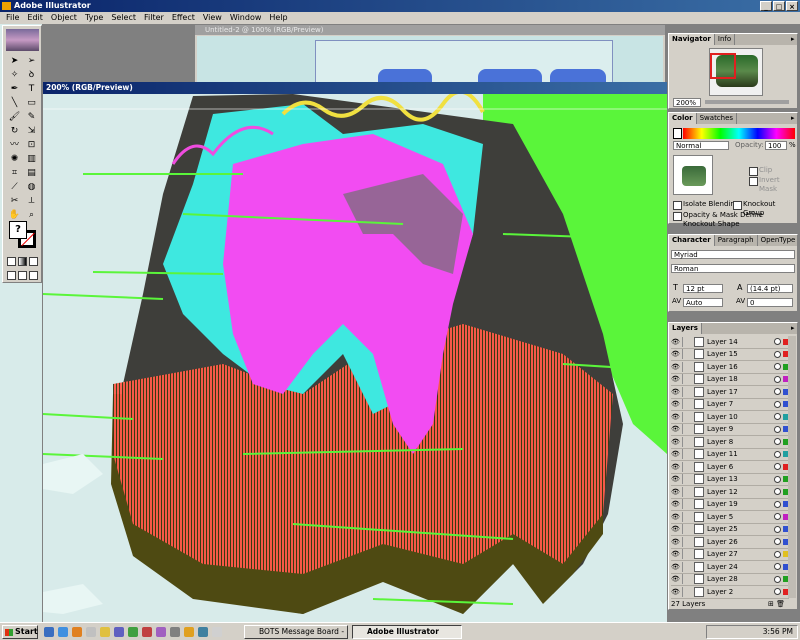 The image size is (800, 640). What do you see at coordinates (11, 275) in the screenshot?
I see `screen-mode-standard-icon` at bounding box center [11, 275].